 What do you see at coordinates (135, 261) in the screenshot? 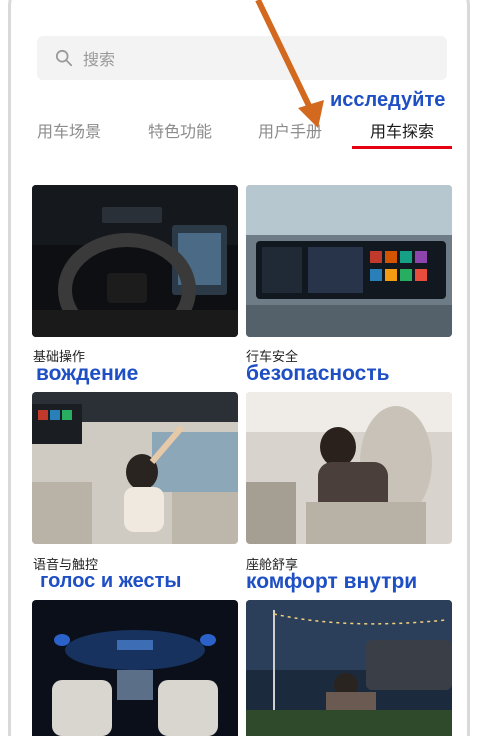
I see `card-image-basic-operations` at bounding box center [135, 261].